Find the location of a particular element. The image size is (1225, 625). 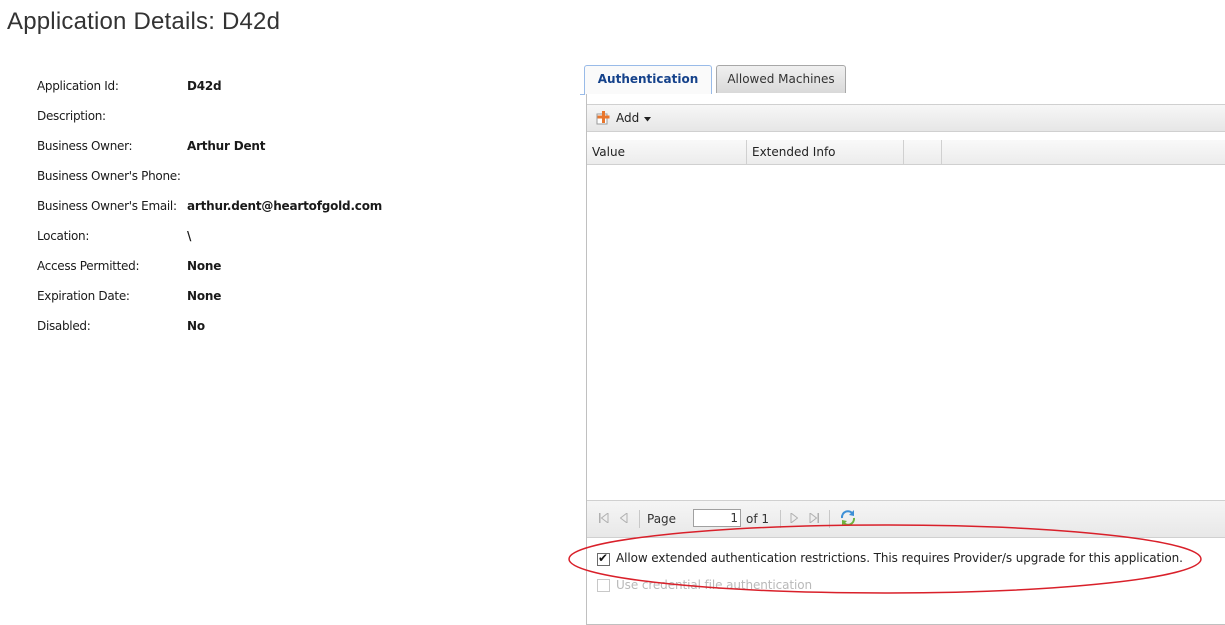

tab-strip: Authentication Allowed Machines is located at coordinates (902, 77).